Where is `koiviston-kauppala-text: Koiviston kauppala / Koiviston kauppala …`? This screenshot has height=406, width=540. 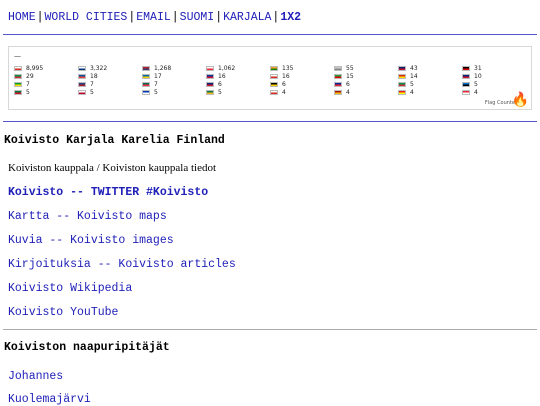 koiviston-kauppala-text: Koiviston kauppala / Koiviston kauppala … is located at coordinates (112, 168).